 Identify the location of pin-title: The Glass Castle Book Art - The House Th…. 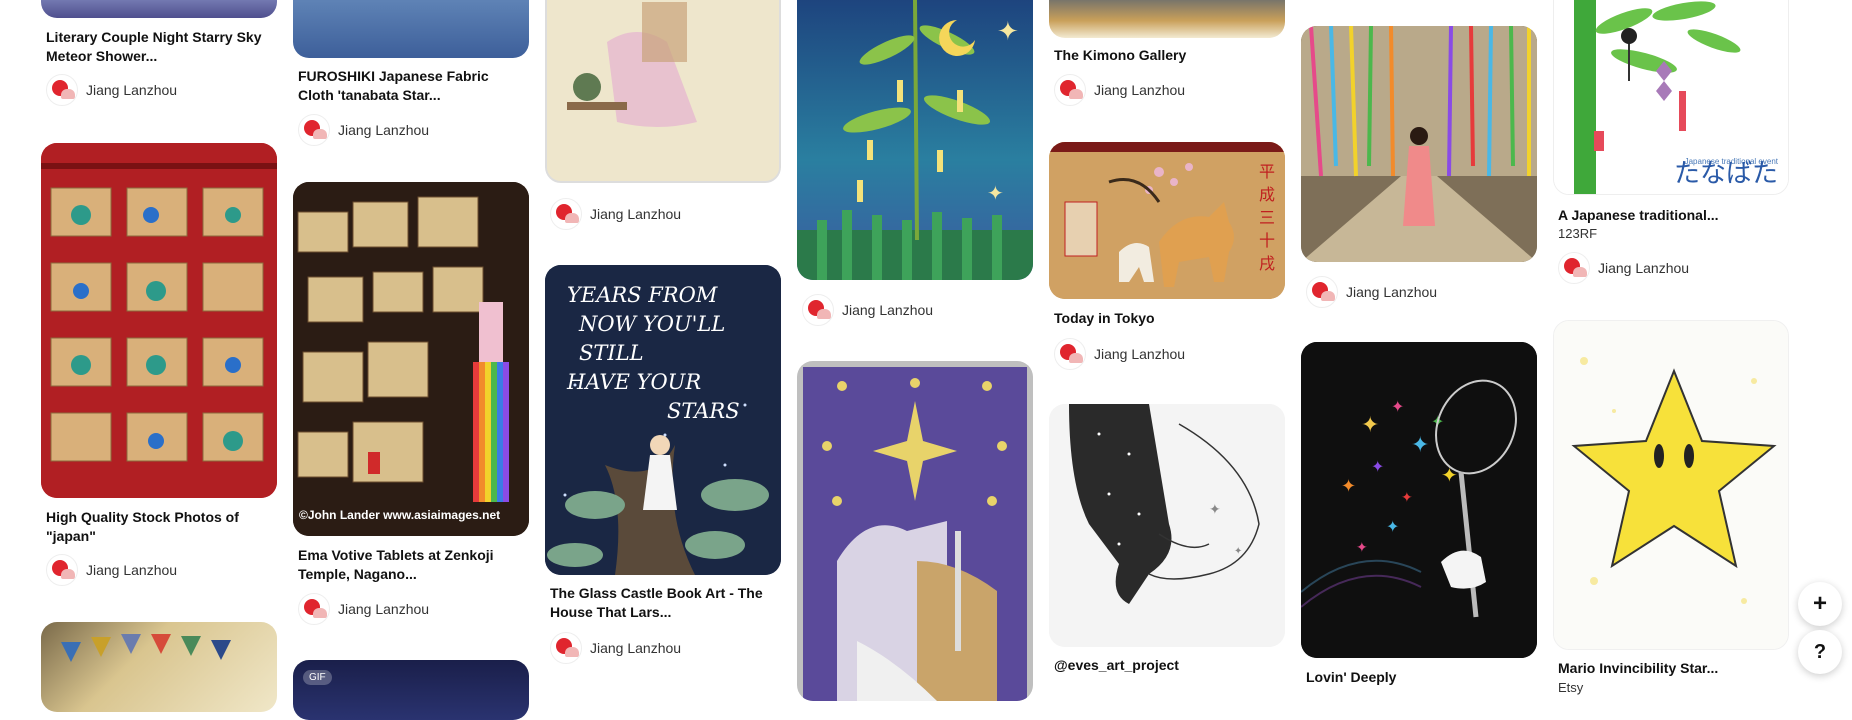
(663, 603).